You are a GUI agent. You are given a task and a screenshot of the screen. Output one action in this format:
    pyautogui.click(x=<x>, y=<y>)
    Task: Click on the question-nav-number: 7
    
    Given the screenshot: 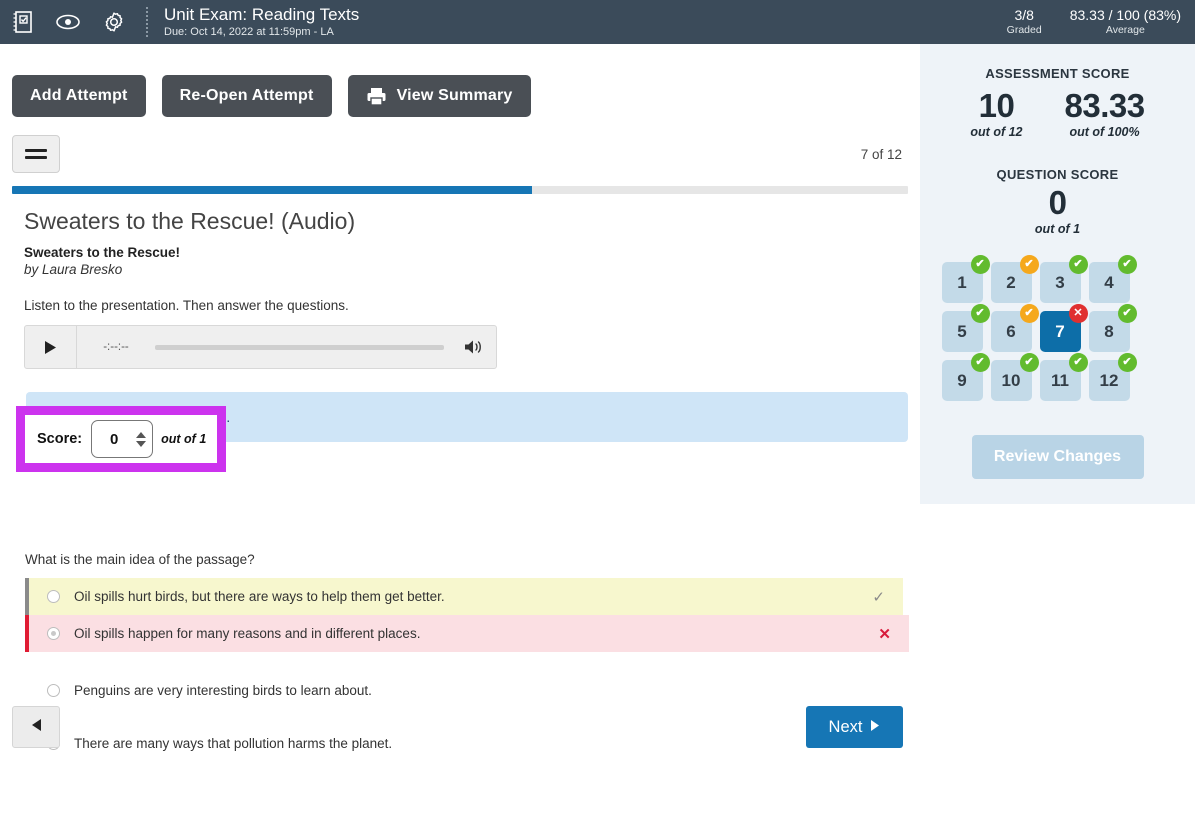 What is the action you would take?
    pyautogui.click(x=1060, y=331)
    